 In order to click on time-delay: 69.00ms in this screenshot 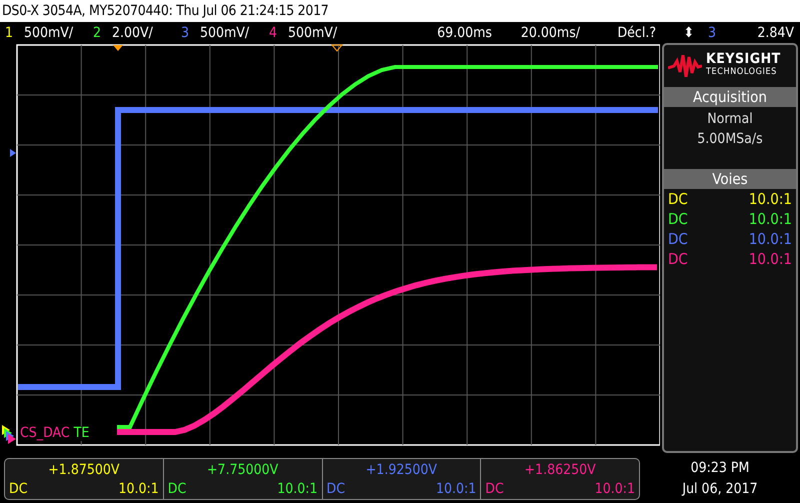, I will do `click(448, 32)`.